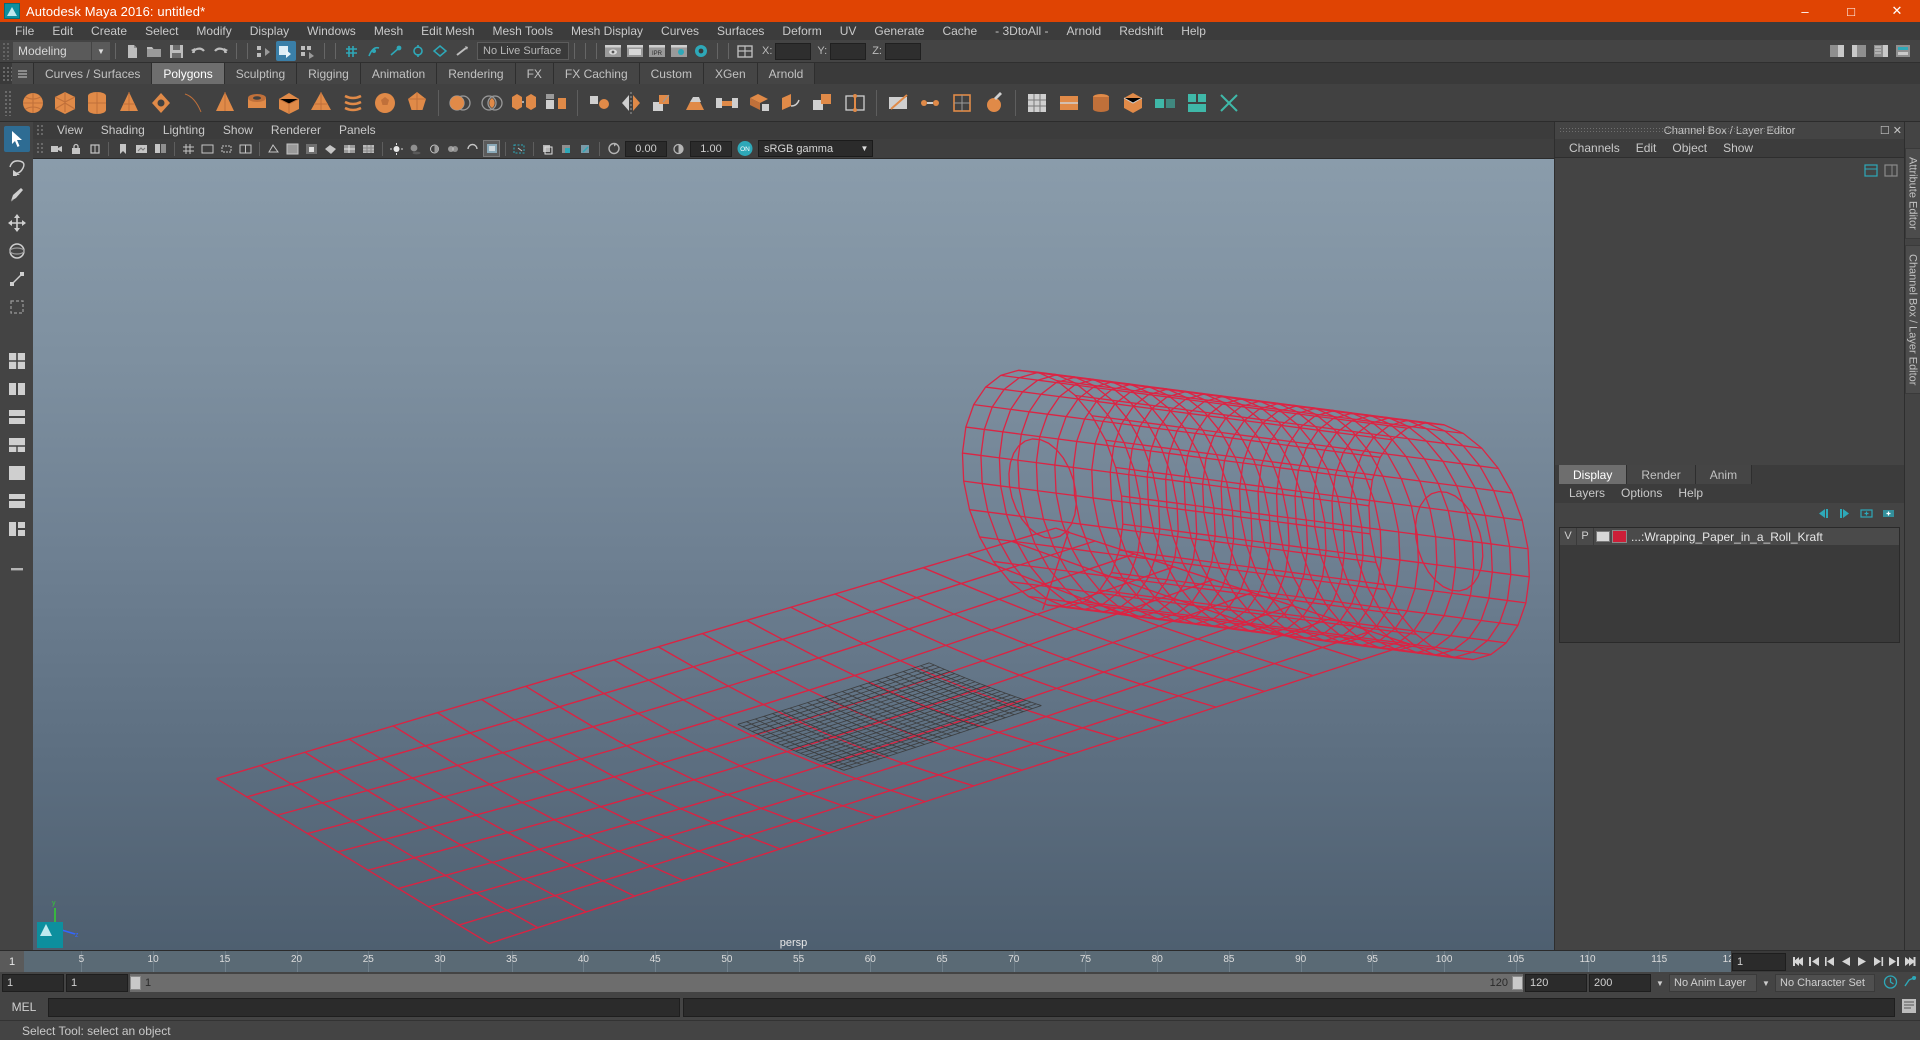 This screenshot has width=1920, height=1040. Describe the element at coordinates (523, 31) in the screenshot. I see `menu-item-mesh-tools: Mesh Tools` at that location.